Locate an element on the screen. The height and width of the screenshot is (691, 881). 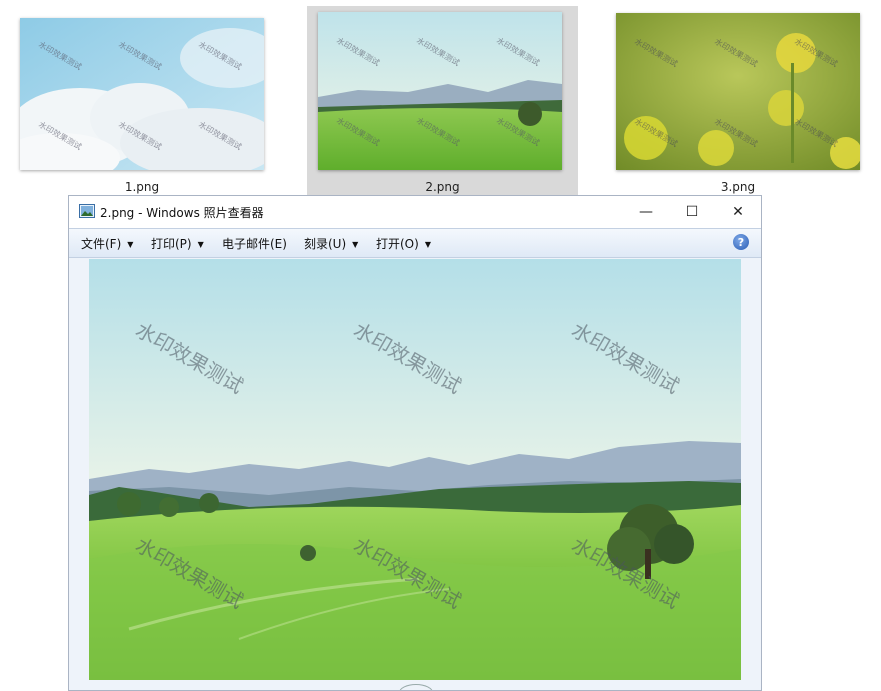
close-icon: ✕ is located at coordinates (738, 212).